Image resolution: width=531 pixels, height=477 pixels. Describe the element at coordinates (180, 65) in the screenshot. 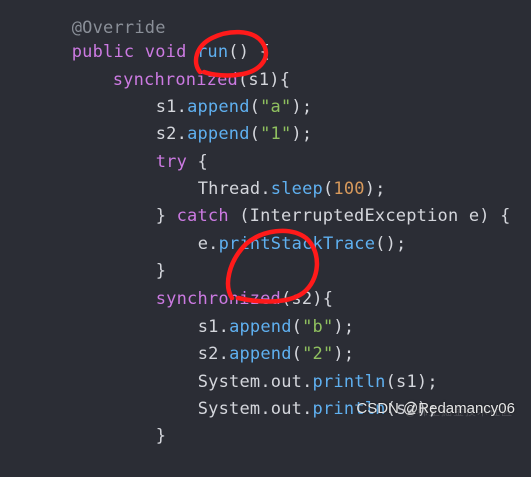

I see `code-line-synchronized-s1: synchronized(s1){` at that location.